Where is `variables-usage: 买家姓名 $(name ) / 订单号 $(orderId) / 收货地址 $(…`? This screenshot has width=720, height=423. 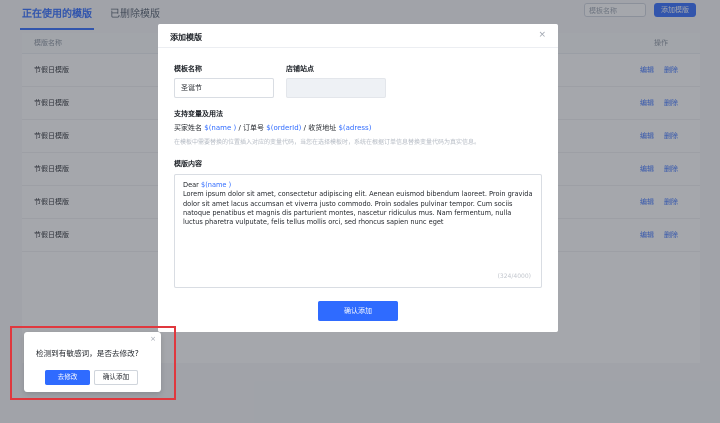
variables-usage: 买家姓名 $(name ) / 订单号 $(orderId) / 收货地址 $(… is located at coordinates (272, 128).